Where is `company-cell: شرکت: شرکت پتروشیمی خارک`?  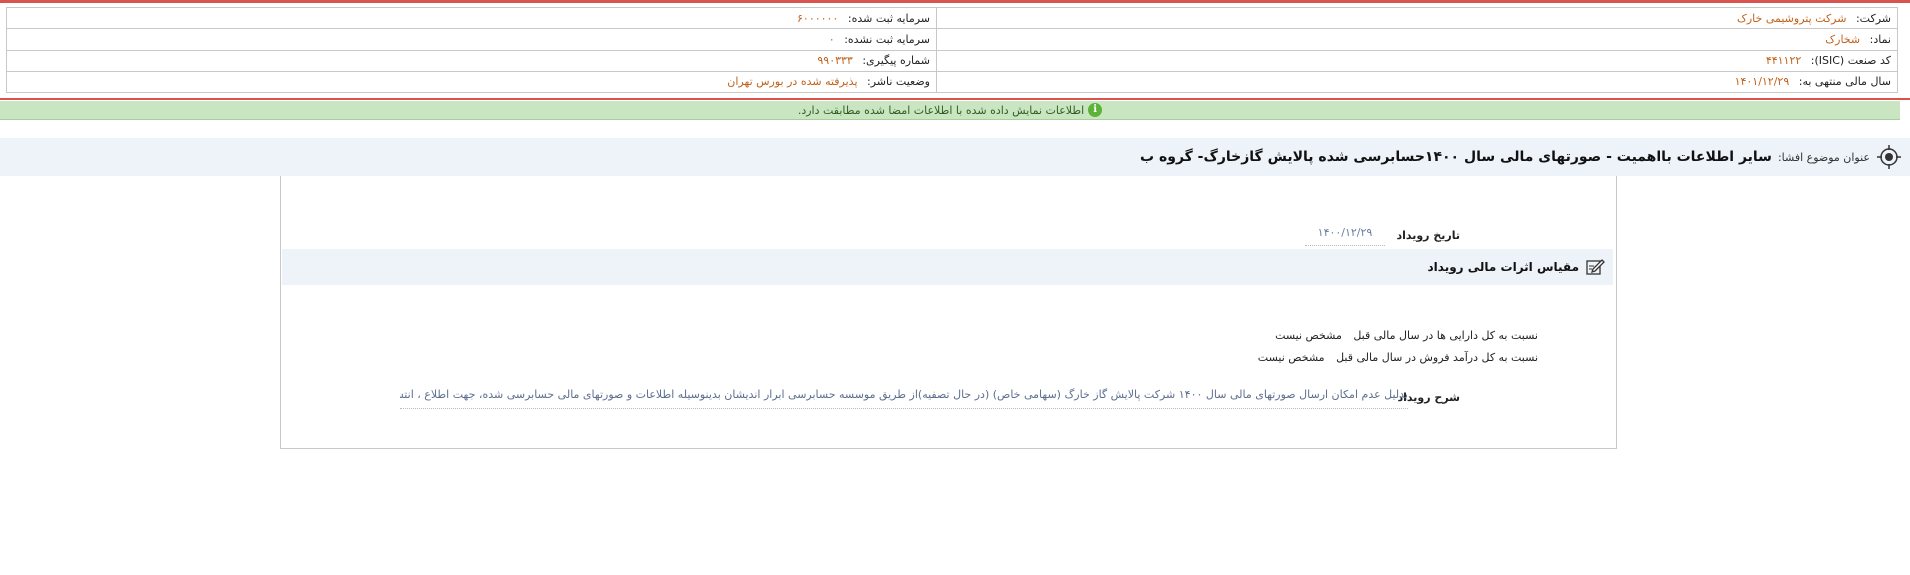 company-cell: شرکت: شرکت پتروشیمی خارک is located at coordinates (1417, 18).